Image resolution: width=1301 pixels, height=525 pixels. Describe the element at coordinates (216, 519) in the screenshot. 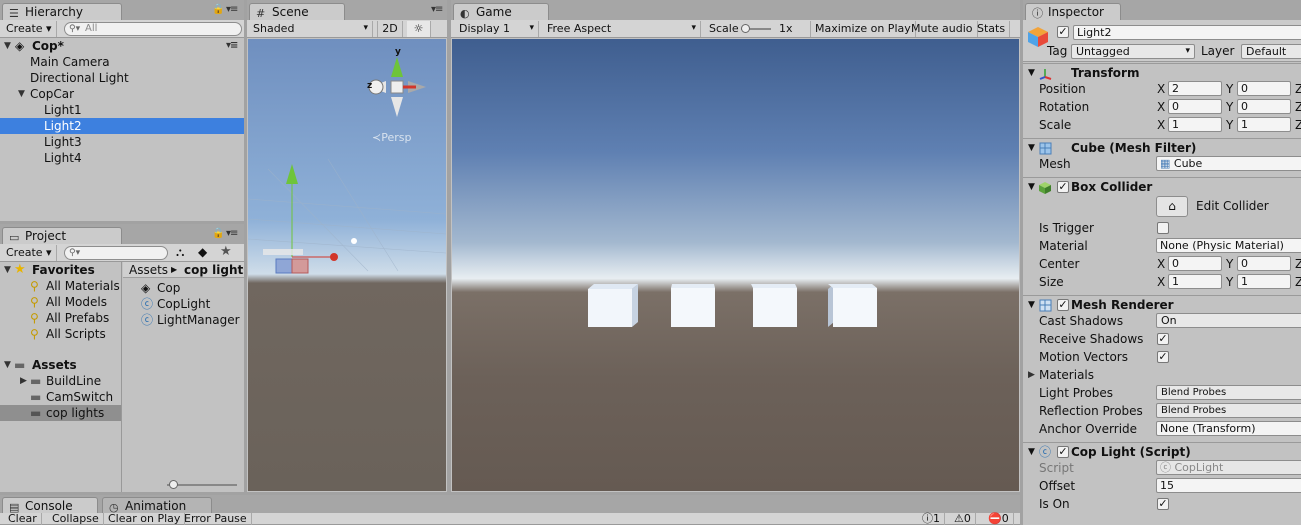

I see `console-error-pause-button: Error Pause` at that location.